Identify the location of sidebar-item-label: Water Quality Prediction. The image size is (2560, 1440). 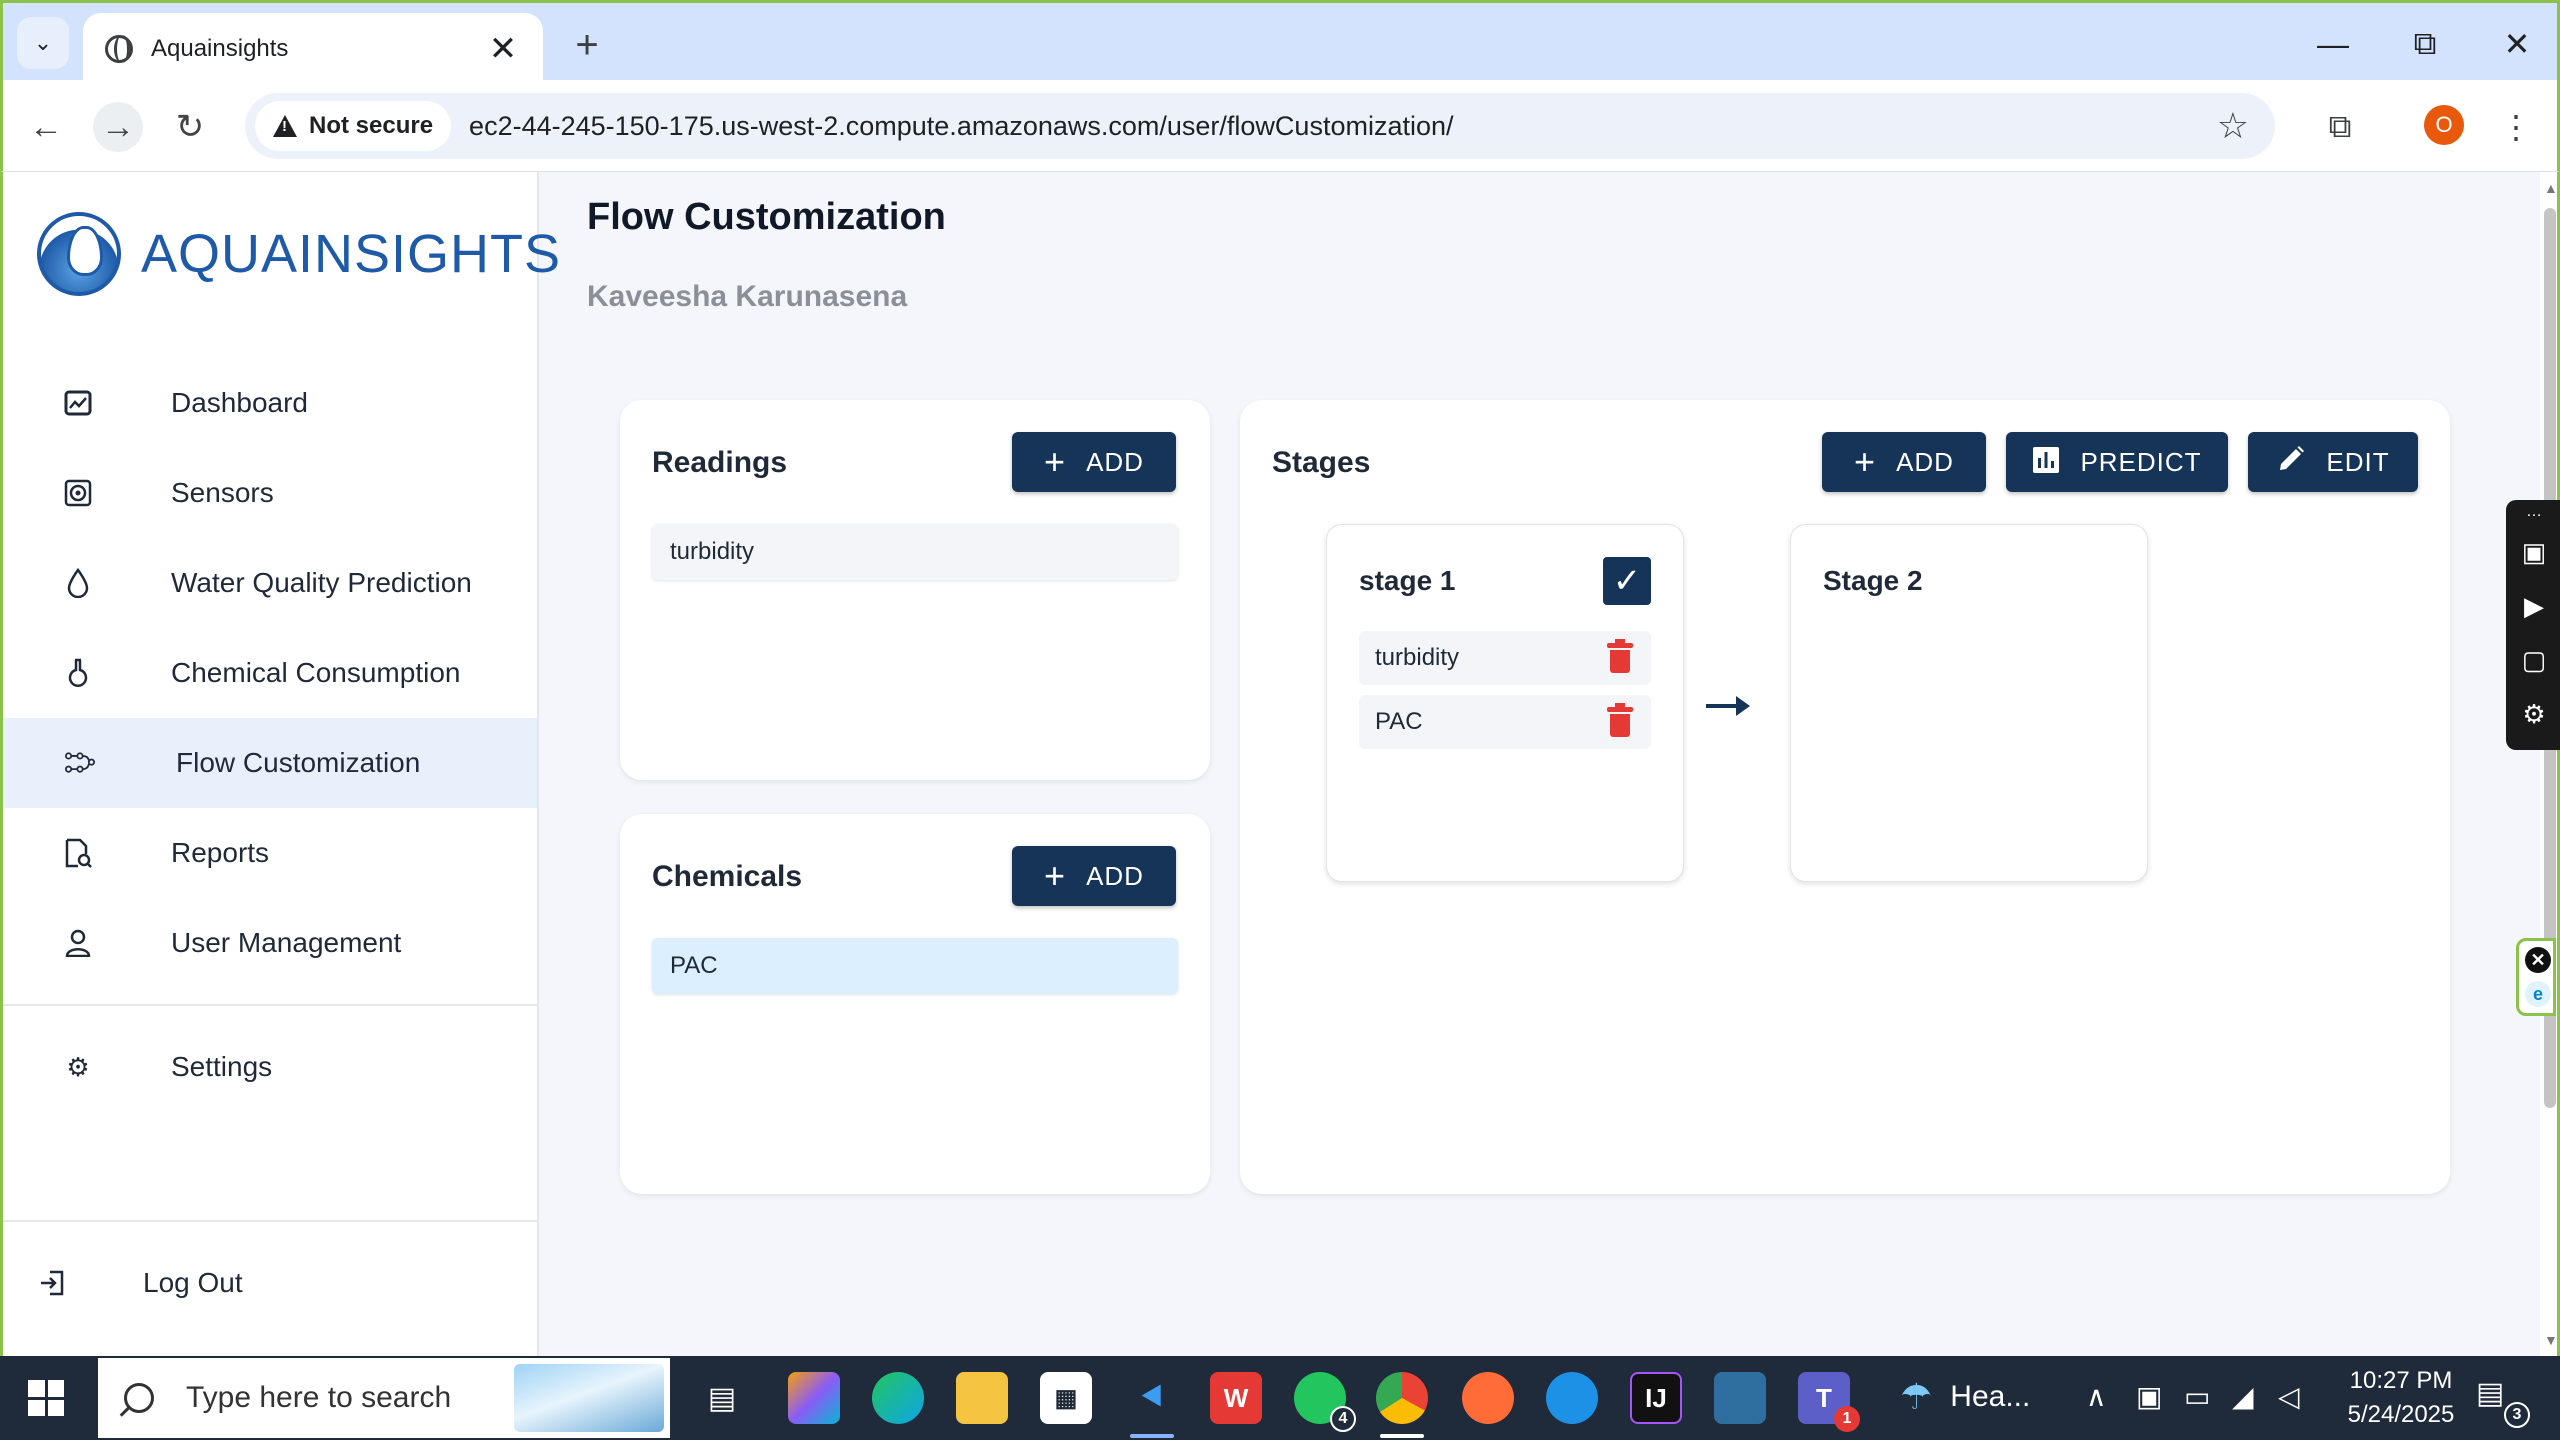
(321, 582).